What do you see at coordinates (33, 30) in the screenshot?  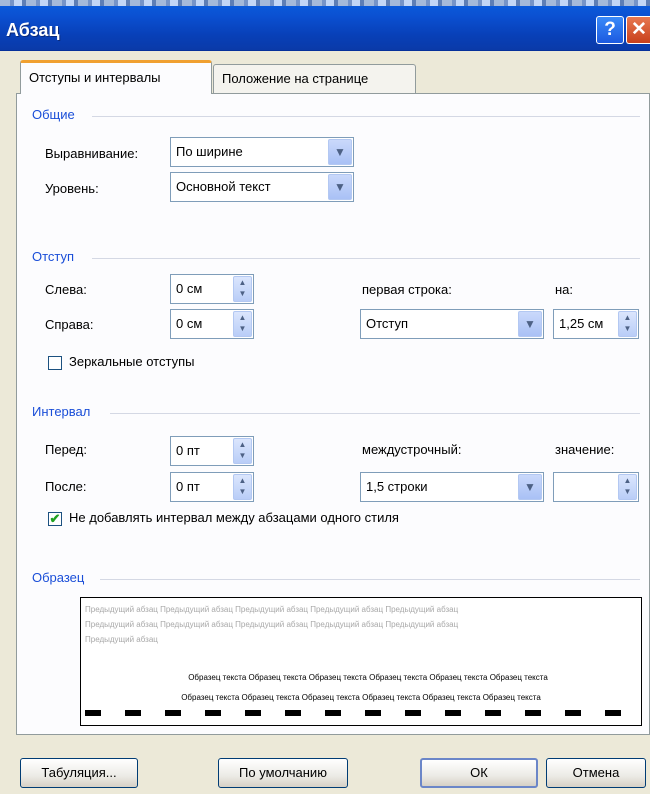 I see `window-title: Абзац` at bounding box center [33, 30].